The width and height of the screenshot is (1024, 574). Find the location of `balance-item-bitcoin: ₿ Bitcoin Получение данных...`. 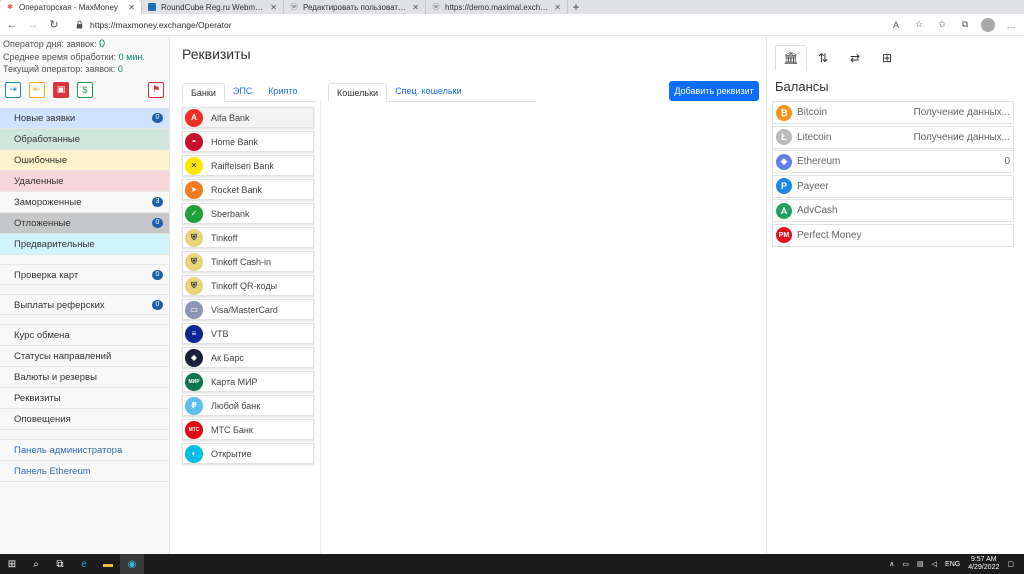

balance-item-bitcoin: ₿ Bitcoin Получение данных... is located at coordinates (893, 112).